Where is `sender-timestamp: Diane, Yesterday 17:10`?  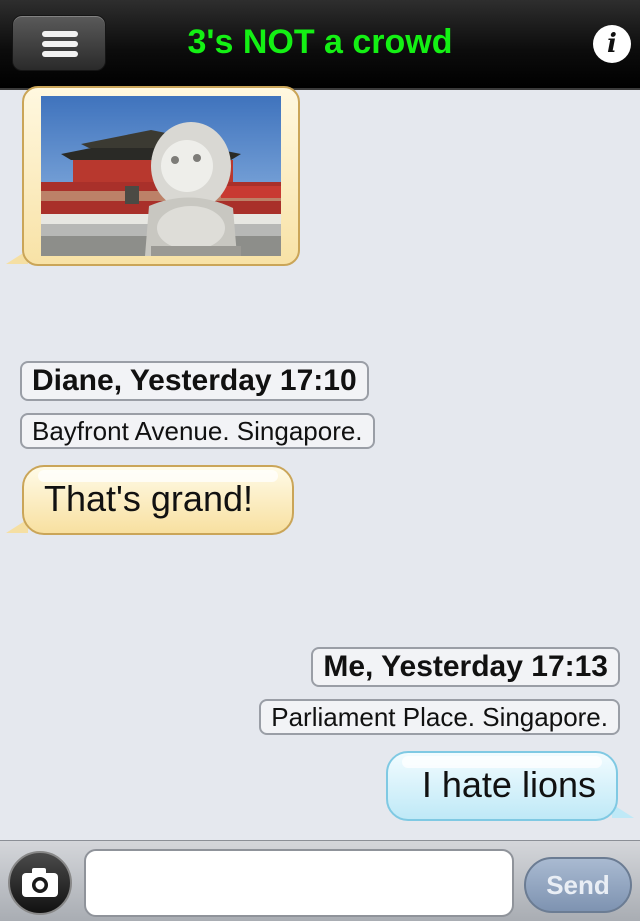
sender-timestamp: Diane, Yesterday 17:10 is located at coordinates (194, 381).